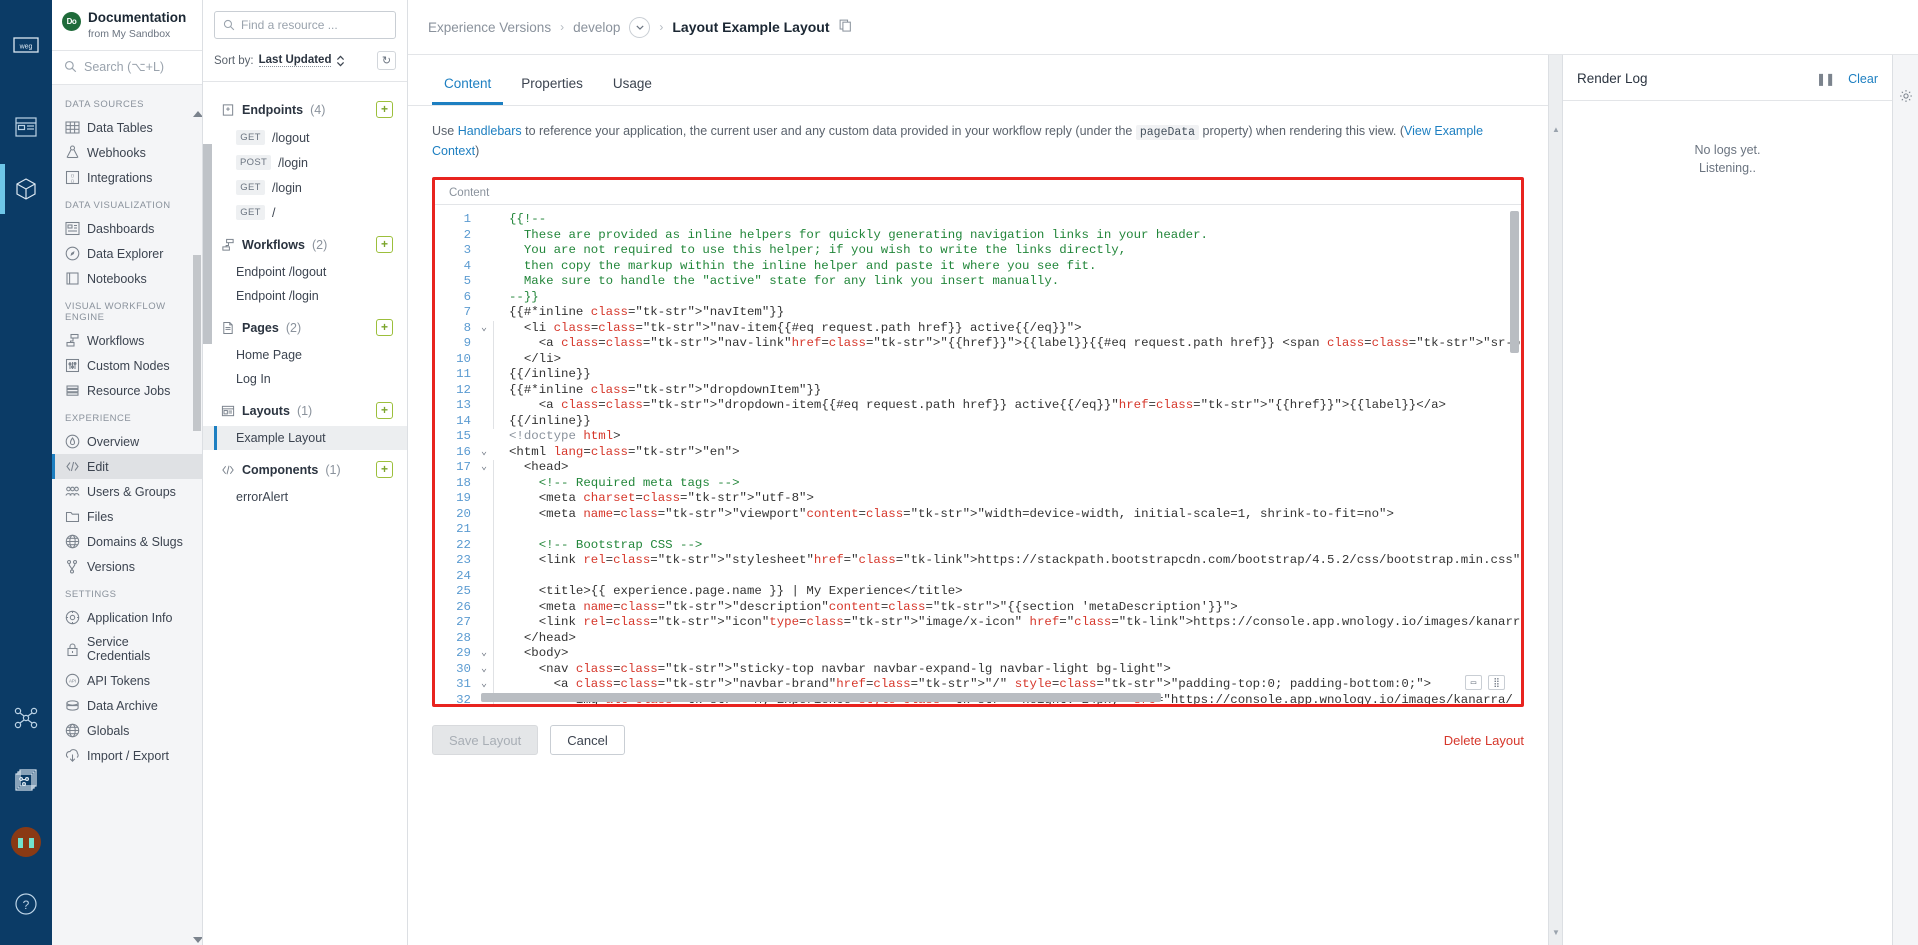 The image size is (1918, 945). I want to click on pause-icon: ❚❚, so click(1825, 79).